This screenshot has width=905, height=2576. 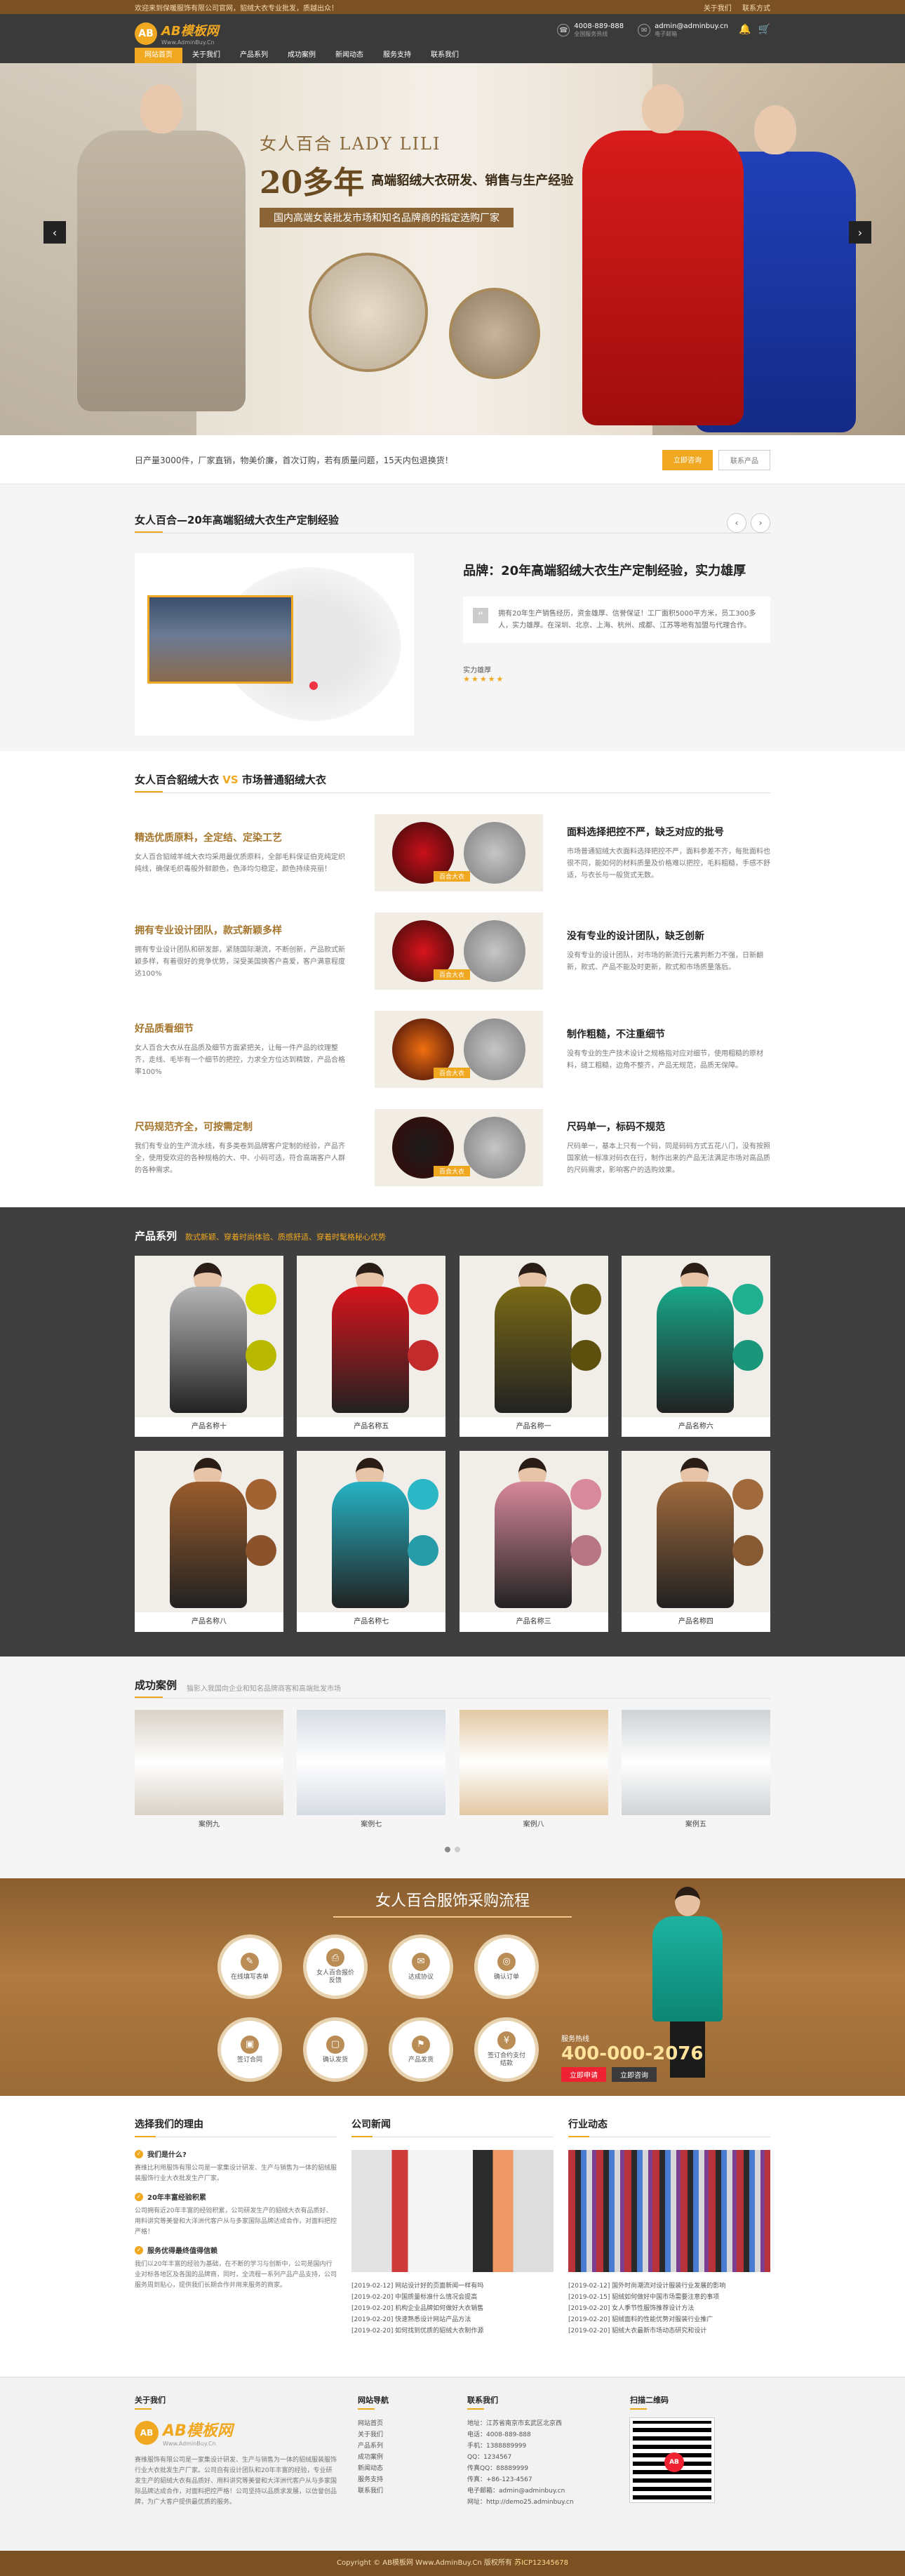 I want to click on footer-nav-link: 联系我们, so click(x=412, y=2491).